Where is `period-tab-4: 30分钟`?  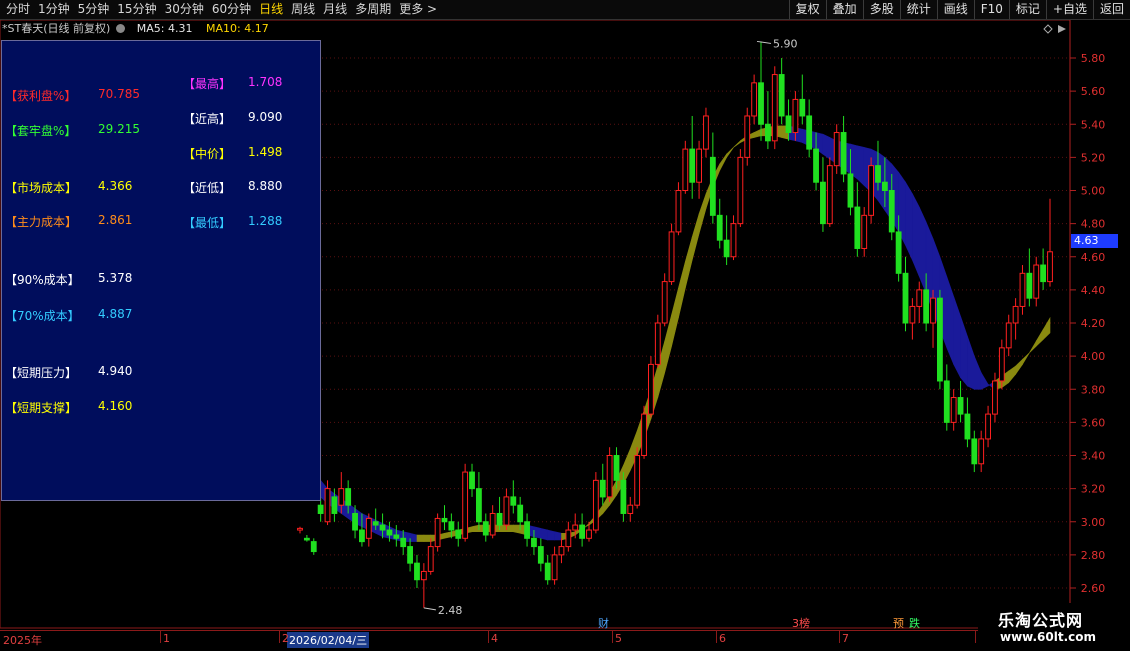 period-tab-4: 30分钟 is located at coordinates (184, 9).